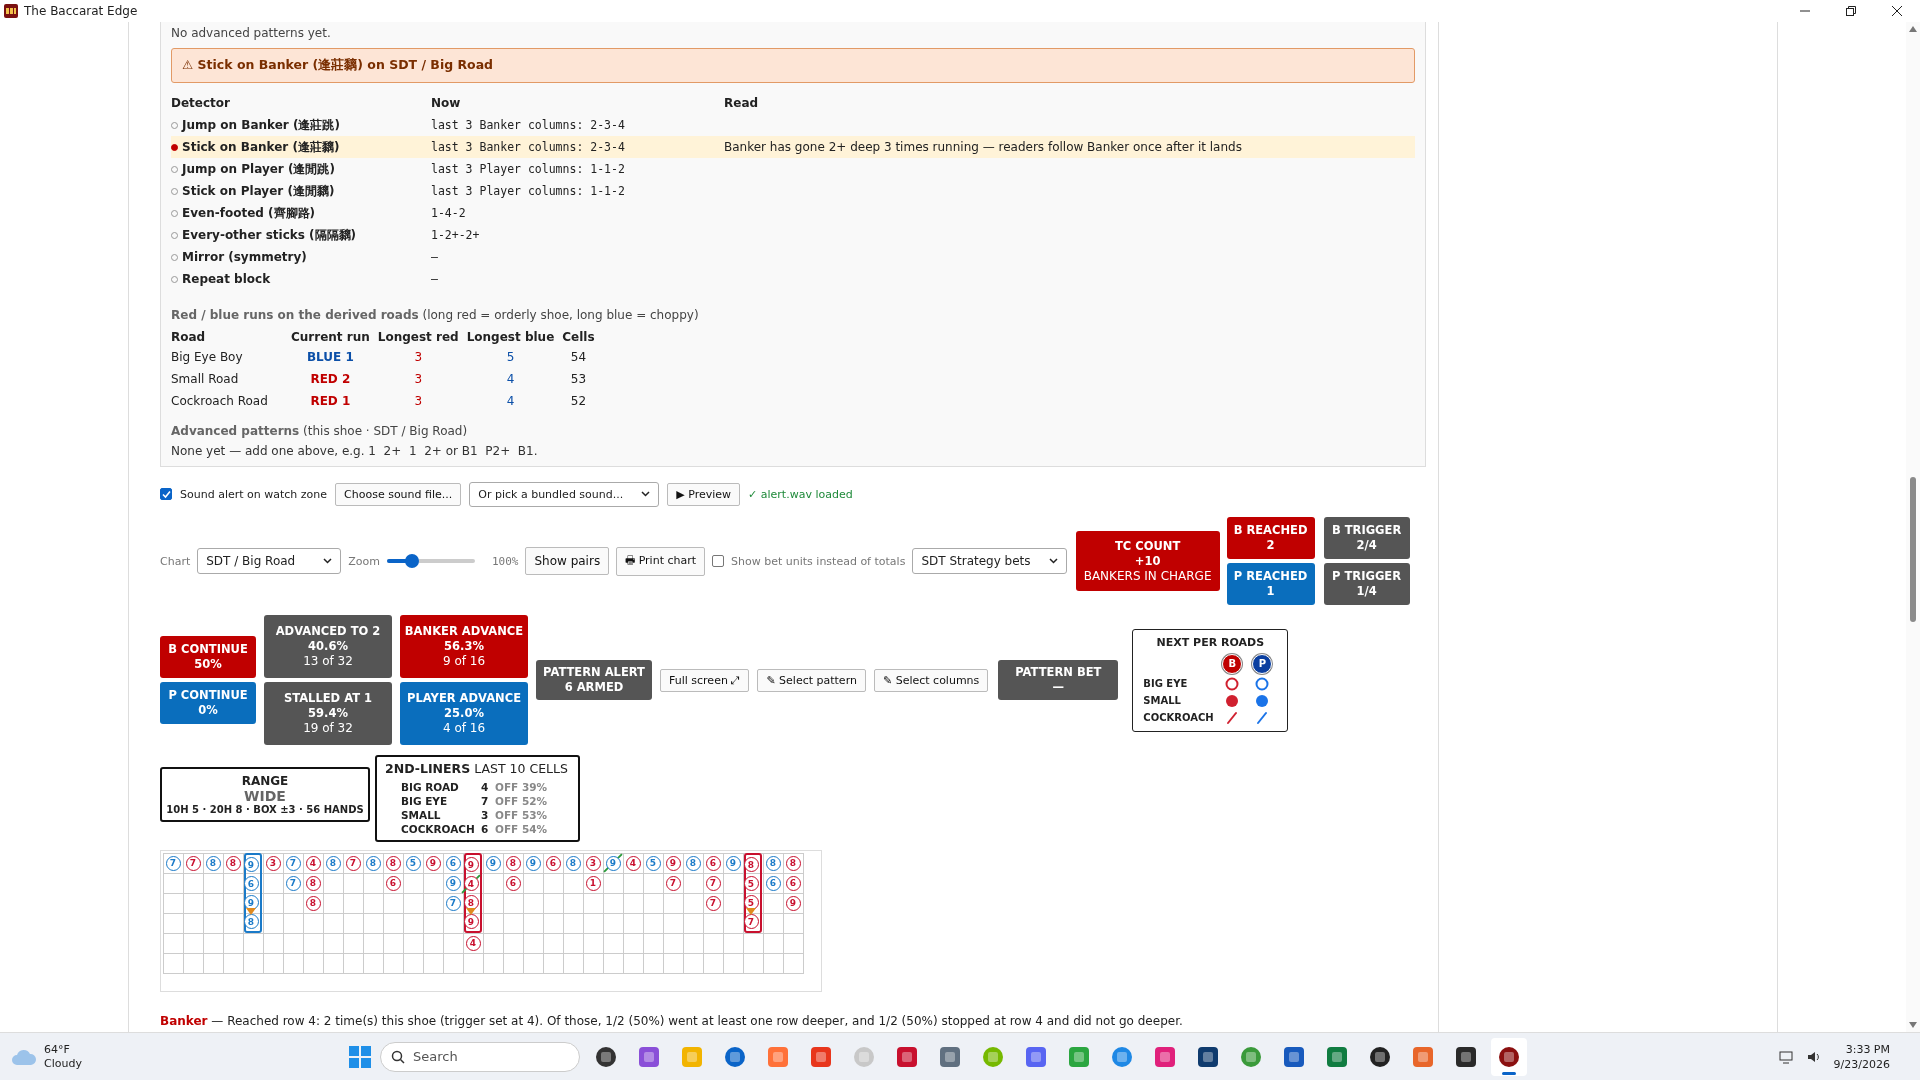 Image resolution: width=1920 pixels, height=1080 pixels. Describe the element at coordinates (989, 561) in the screenshot. I see `strategy-select: SDT Strategy bets` at that location.